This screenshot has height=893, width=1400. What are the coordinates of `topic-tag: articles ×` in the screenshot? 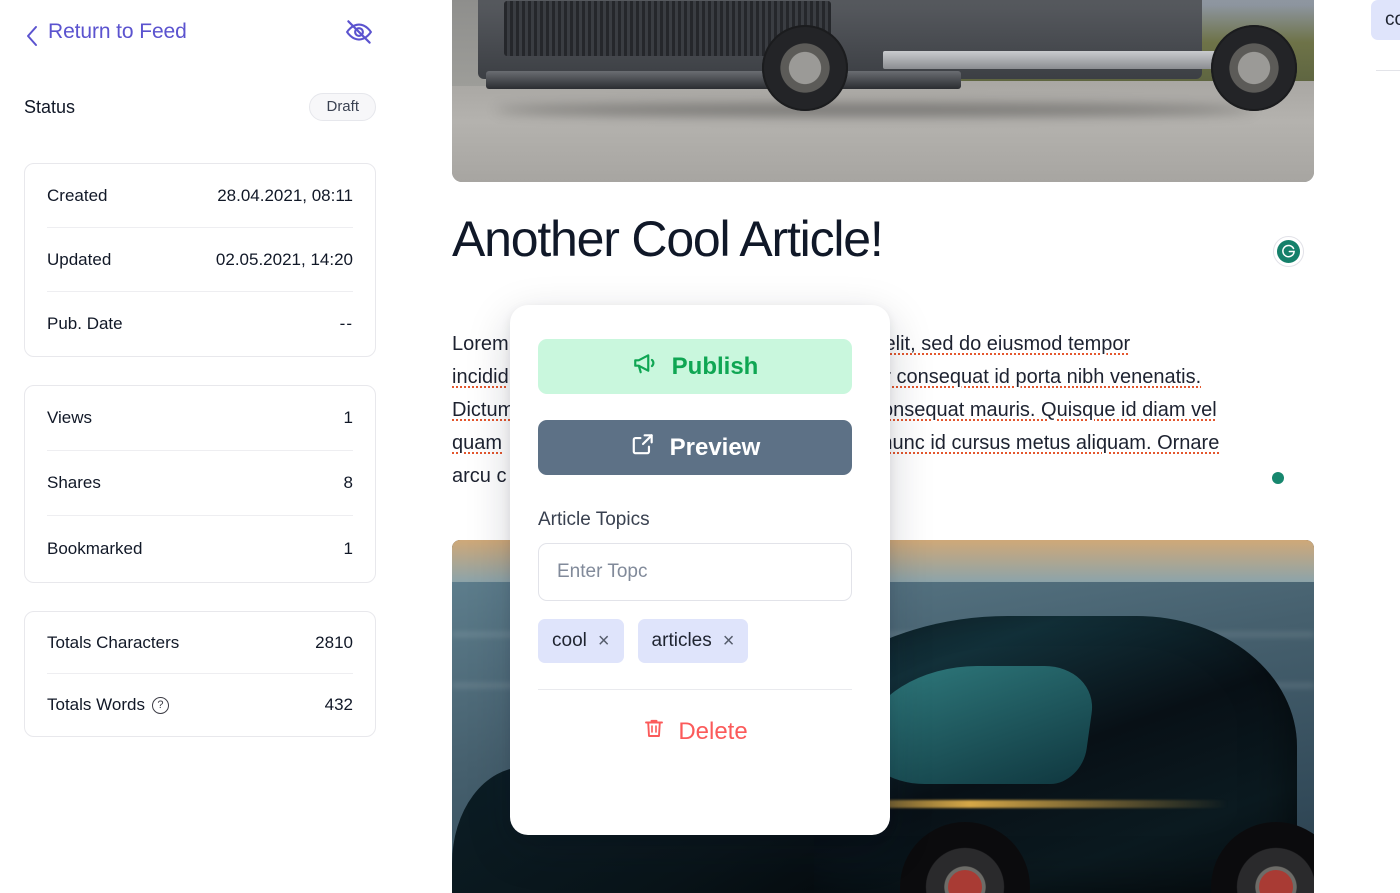 It's located at (693, 641).